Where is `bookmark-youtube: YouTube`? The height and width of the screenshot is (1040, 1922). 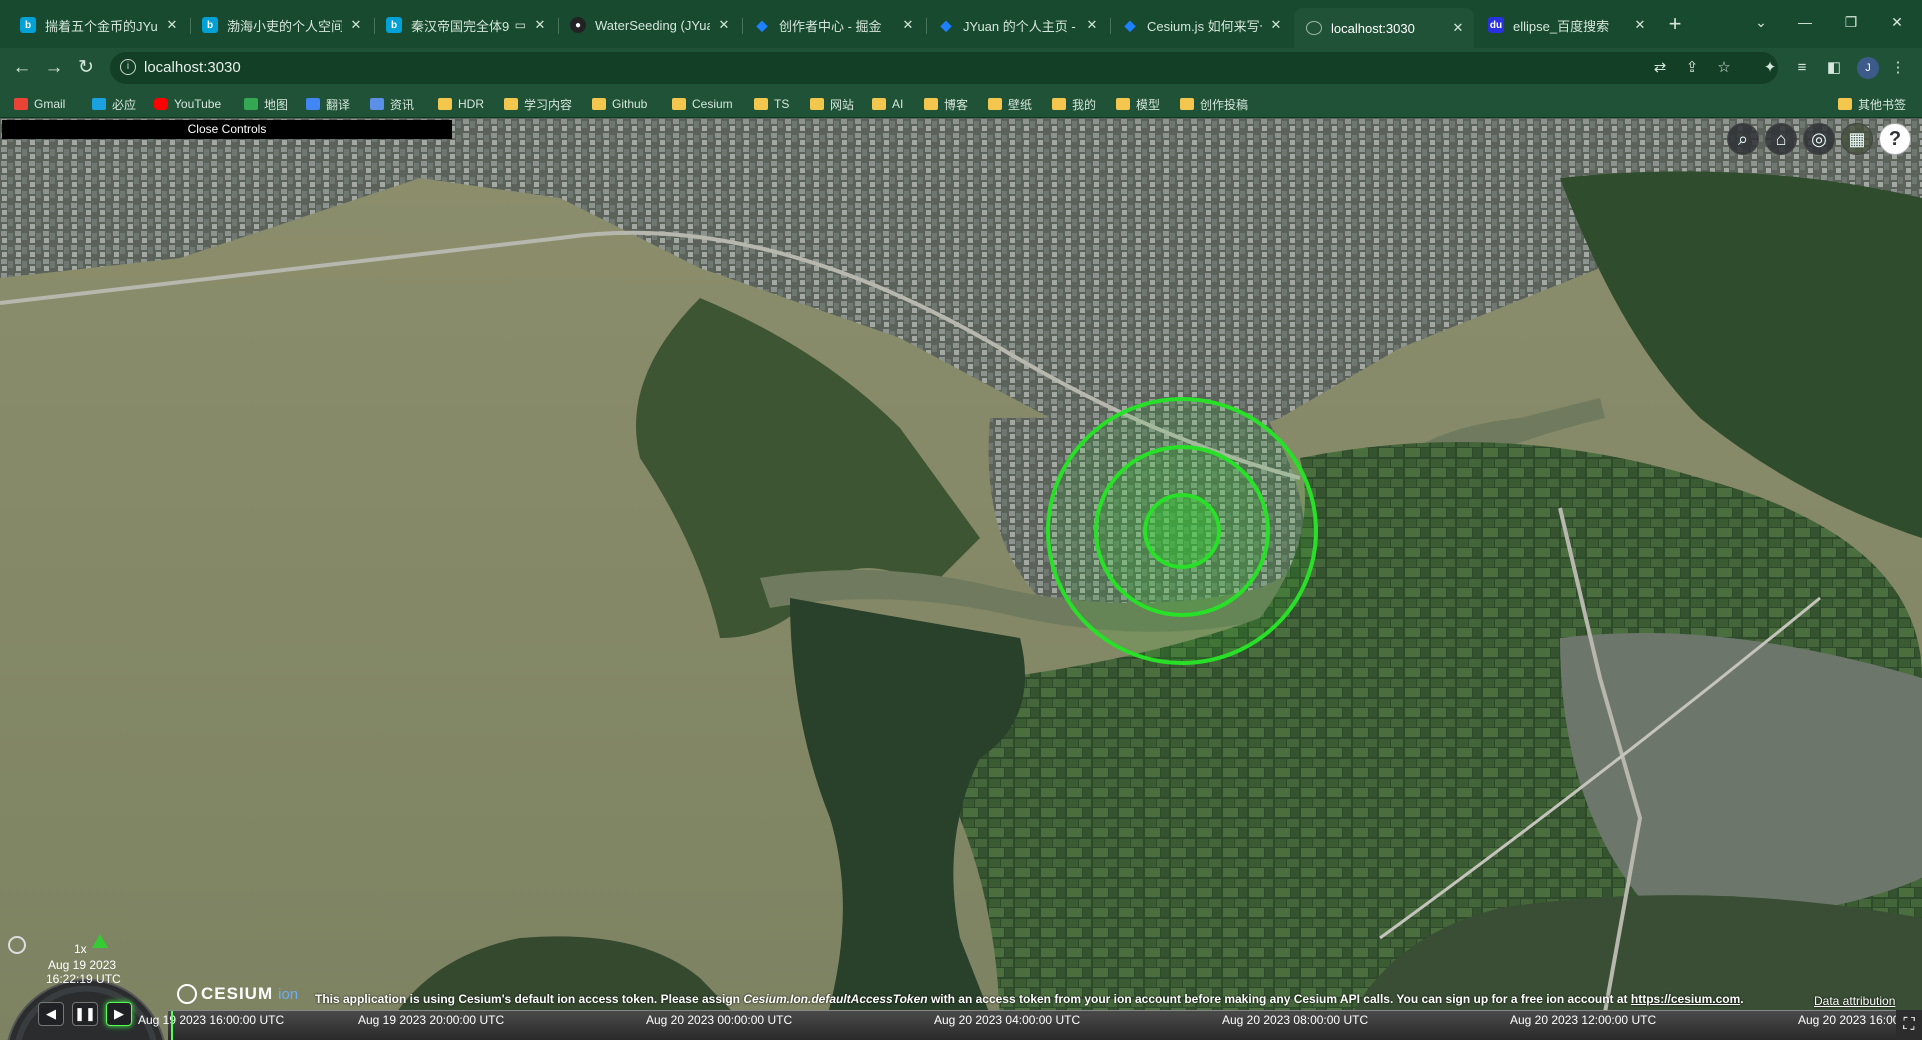 bookmark-youtube: YouTube is located at coordinates (187, 104).